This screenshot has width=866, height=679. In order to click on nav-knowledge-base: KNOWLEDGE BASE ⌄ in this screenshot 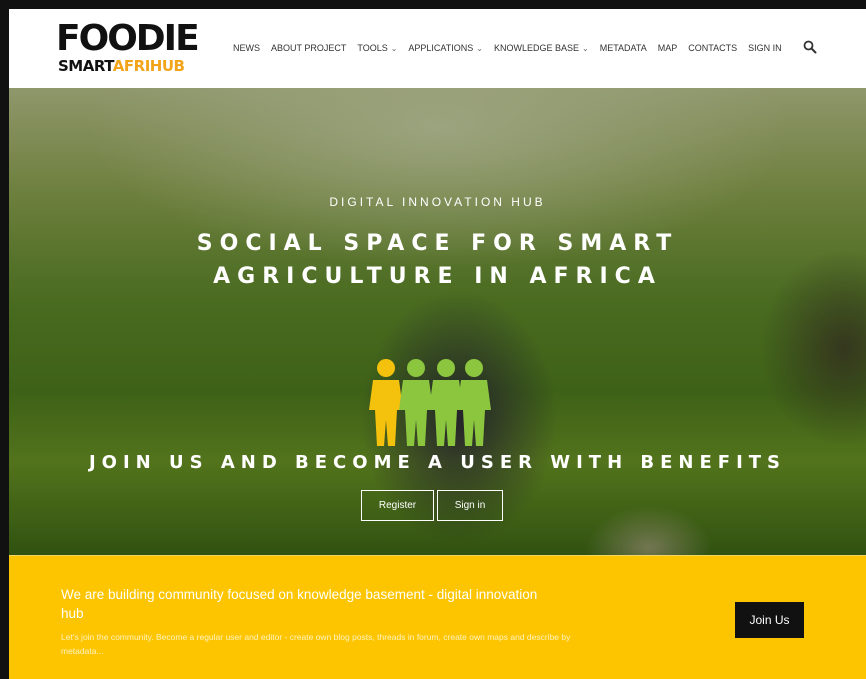, I will do `click(541, 48)`.